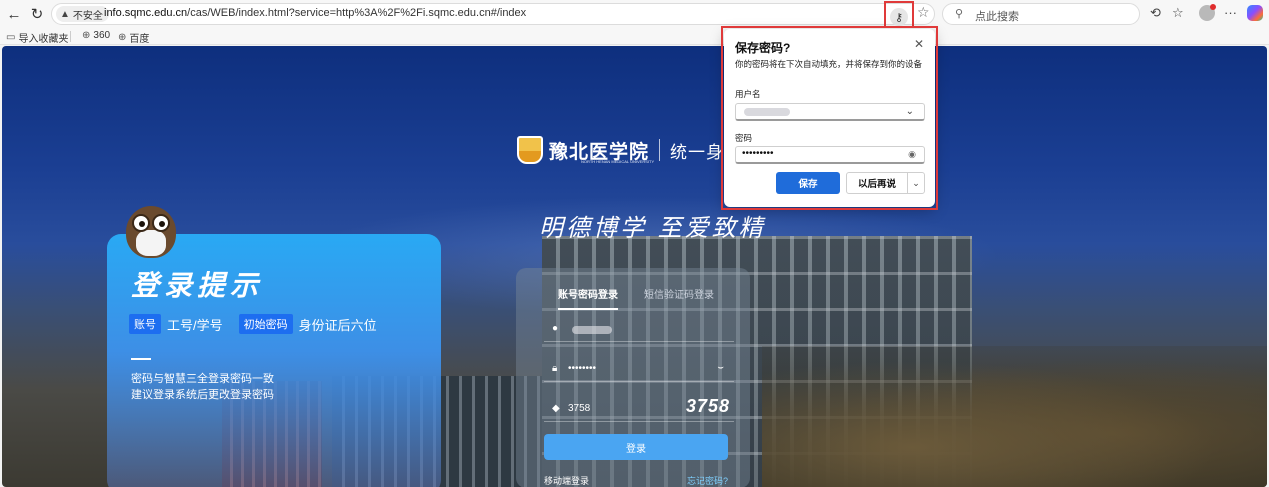 The height and width of the screenshot is (487, 1269). I want to click on account-tag: 账号, so click(145, 324).